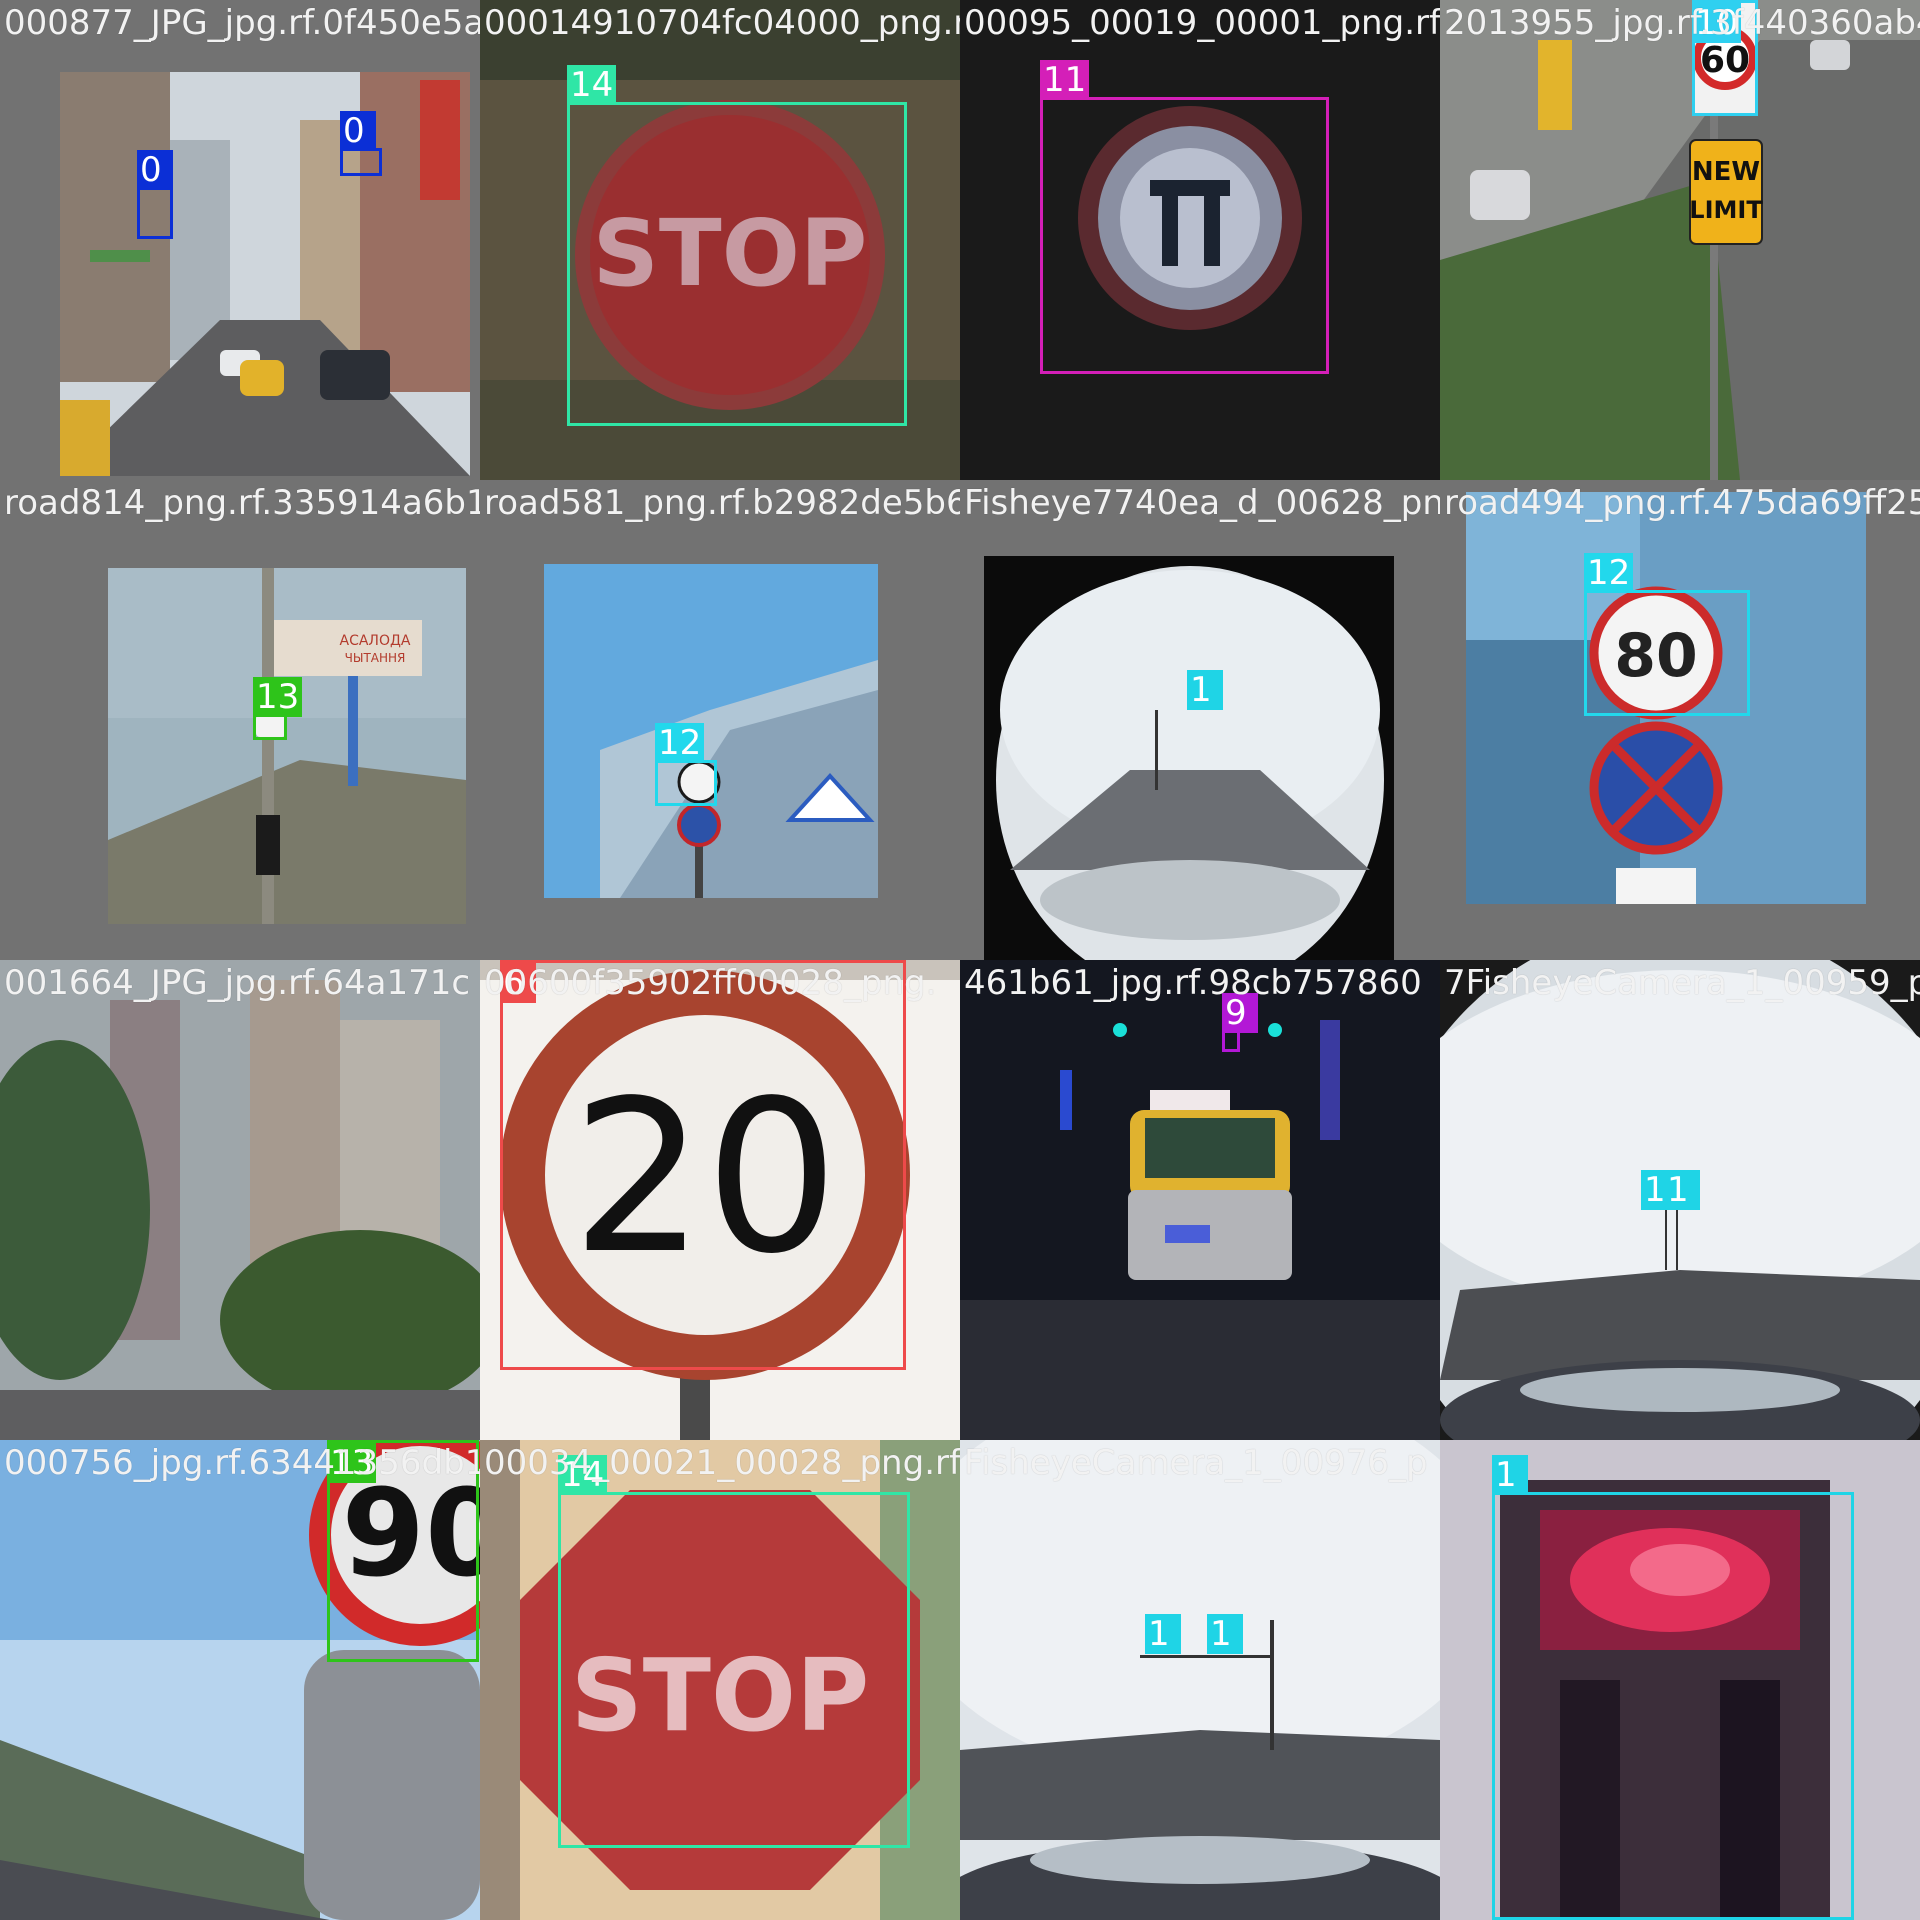 The image size is (1920, 1920). What do you see at coordinates (722, 23) in the screenshot?
I see `tile-caption: 00014910704fc04000_png.rf.` at bounding box center [722, 23].